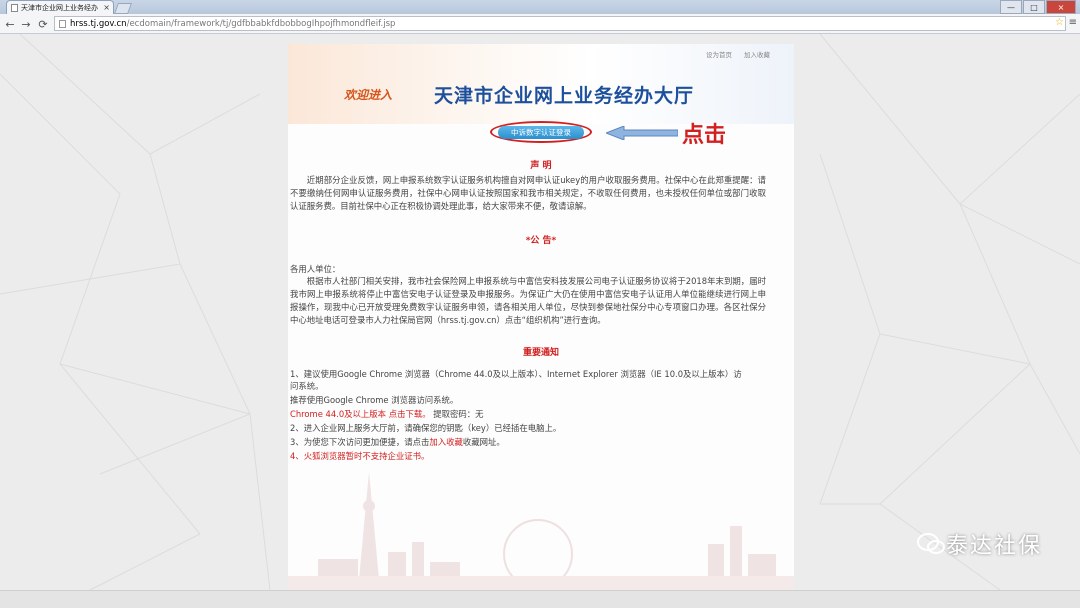 Image resolution: width=1080 pixels, height=608 pixels. Describe the element at coordinates (457, 414) in the screenshot. I see `extract-code: 提取密码：无` at that location.